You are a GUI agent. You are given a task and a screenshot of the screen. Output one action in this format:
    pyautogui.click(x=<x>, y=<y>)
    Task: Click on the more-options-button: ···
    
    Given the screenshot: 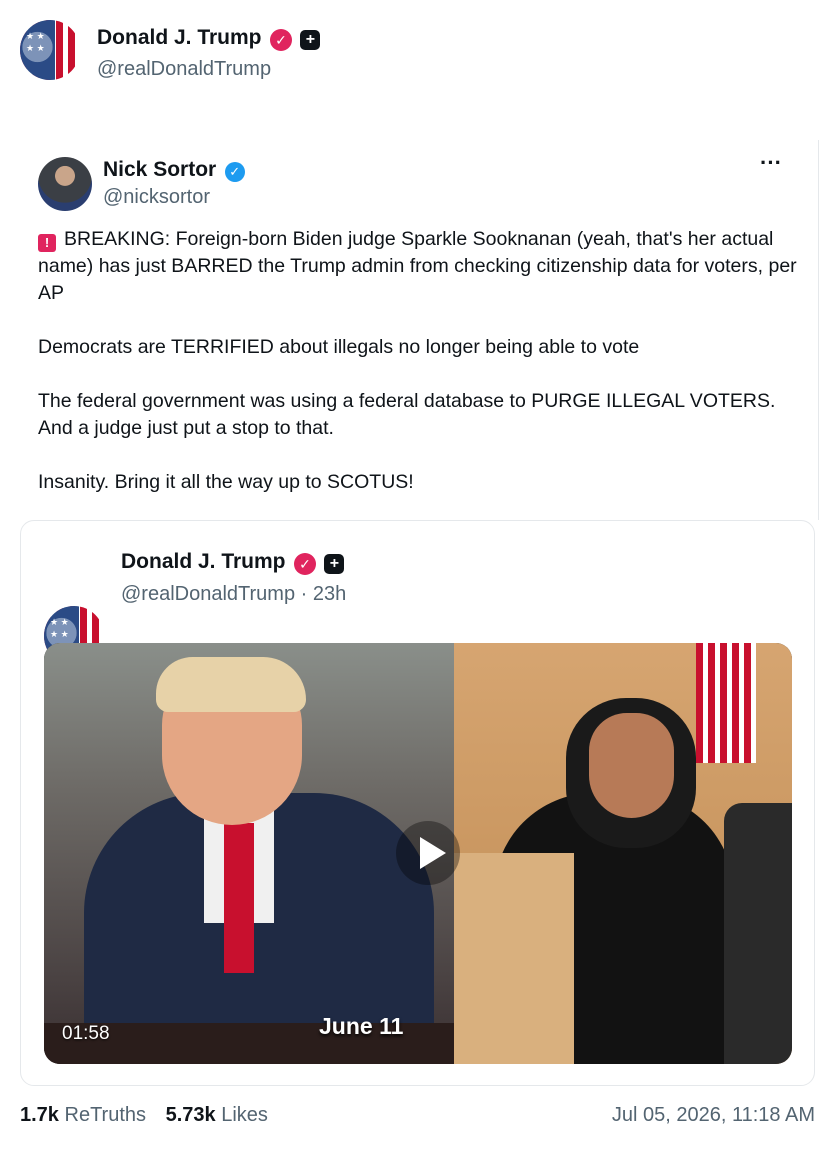 What is the action you would take?
    pyautogui.click(x=771, y=163)
    